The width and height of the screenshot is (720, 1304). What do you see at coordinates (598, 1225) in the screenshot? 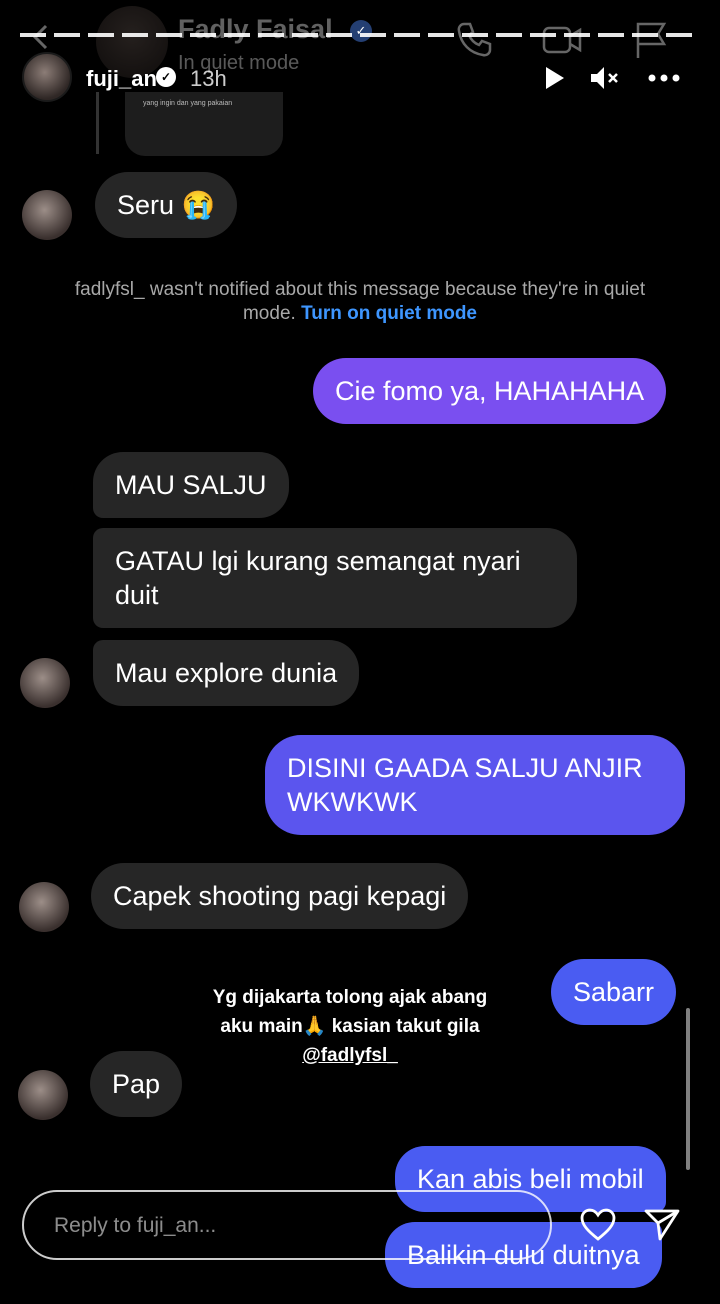
I see `heart-icon` at bounding box center [598, 1225].